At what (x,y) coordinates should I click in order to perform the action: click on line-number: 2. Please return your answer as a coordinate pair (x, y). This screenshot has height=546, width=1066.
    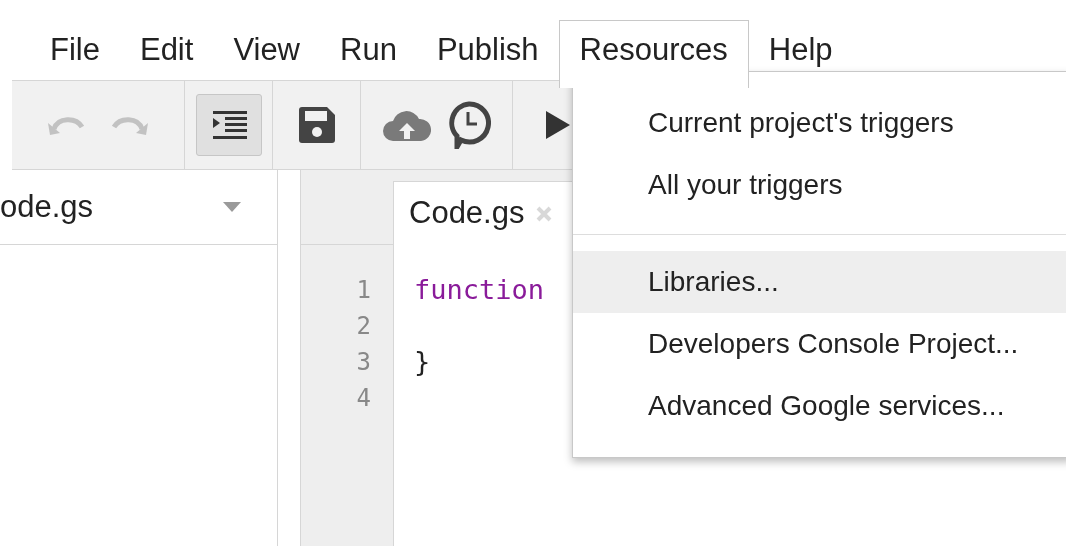
    Looking at the image, I should click on (363, 326).